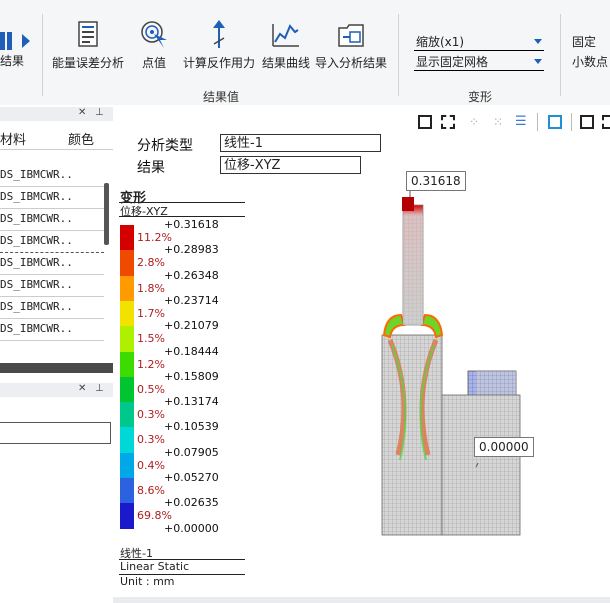 Image resolution: width=610 pixels, height=603 pixels. What do you see at coordinates (285, 35) in the screenshot?
I see `result-curve-icon` at bounding box center [285, 35].